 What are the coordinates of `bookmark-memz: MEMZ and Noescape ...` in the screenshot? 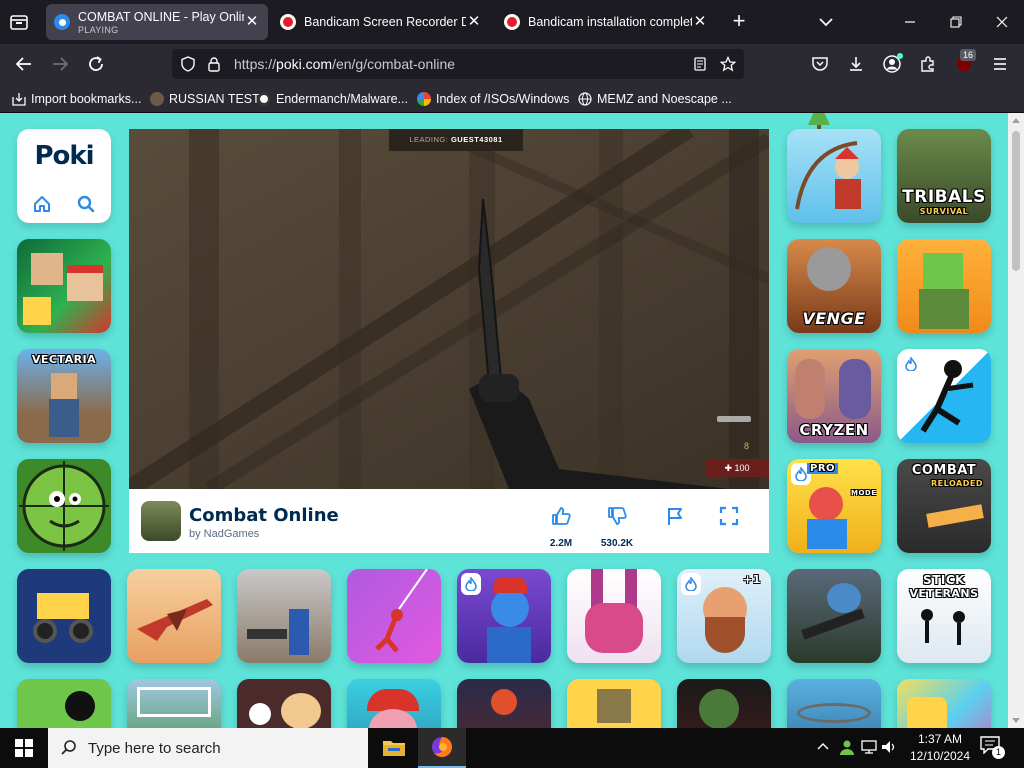 It's located at (655, 99).